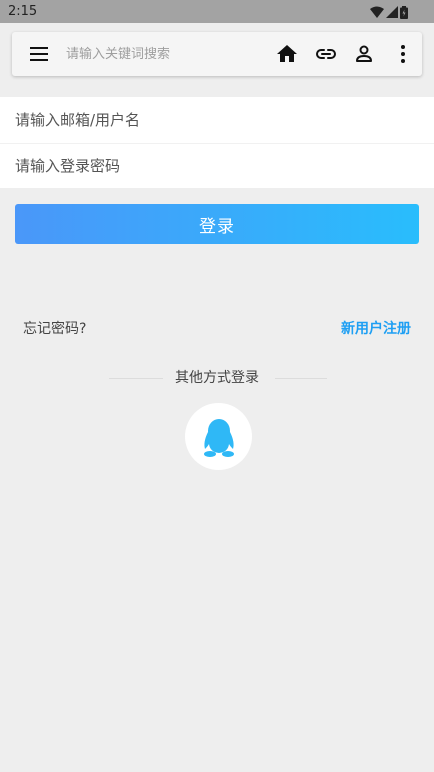 This screenshot has height=772, width=434. I want to click on qq-penguin-icon, so click(218, 437).